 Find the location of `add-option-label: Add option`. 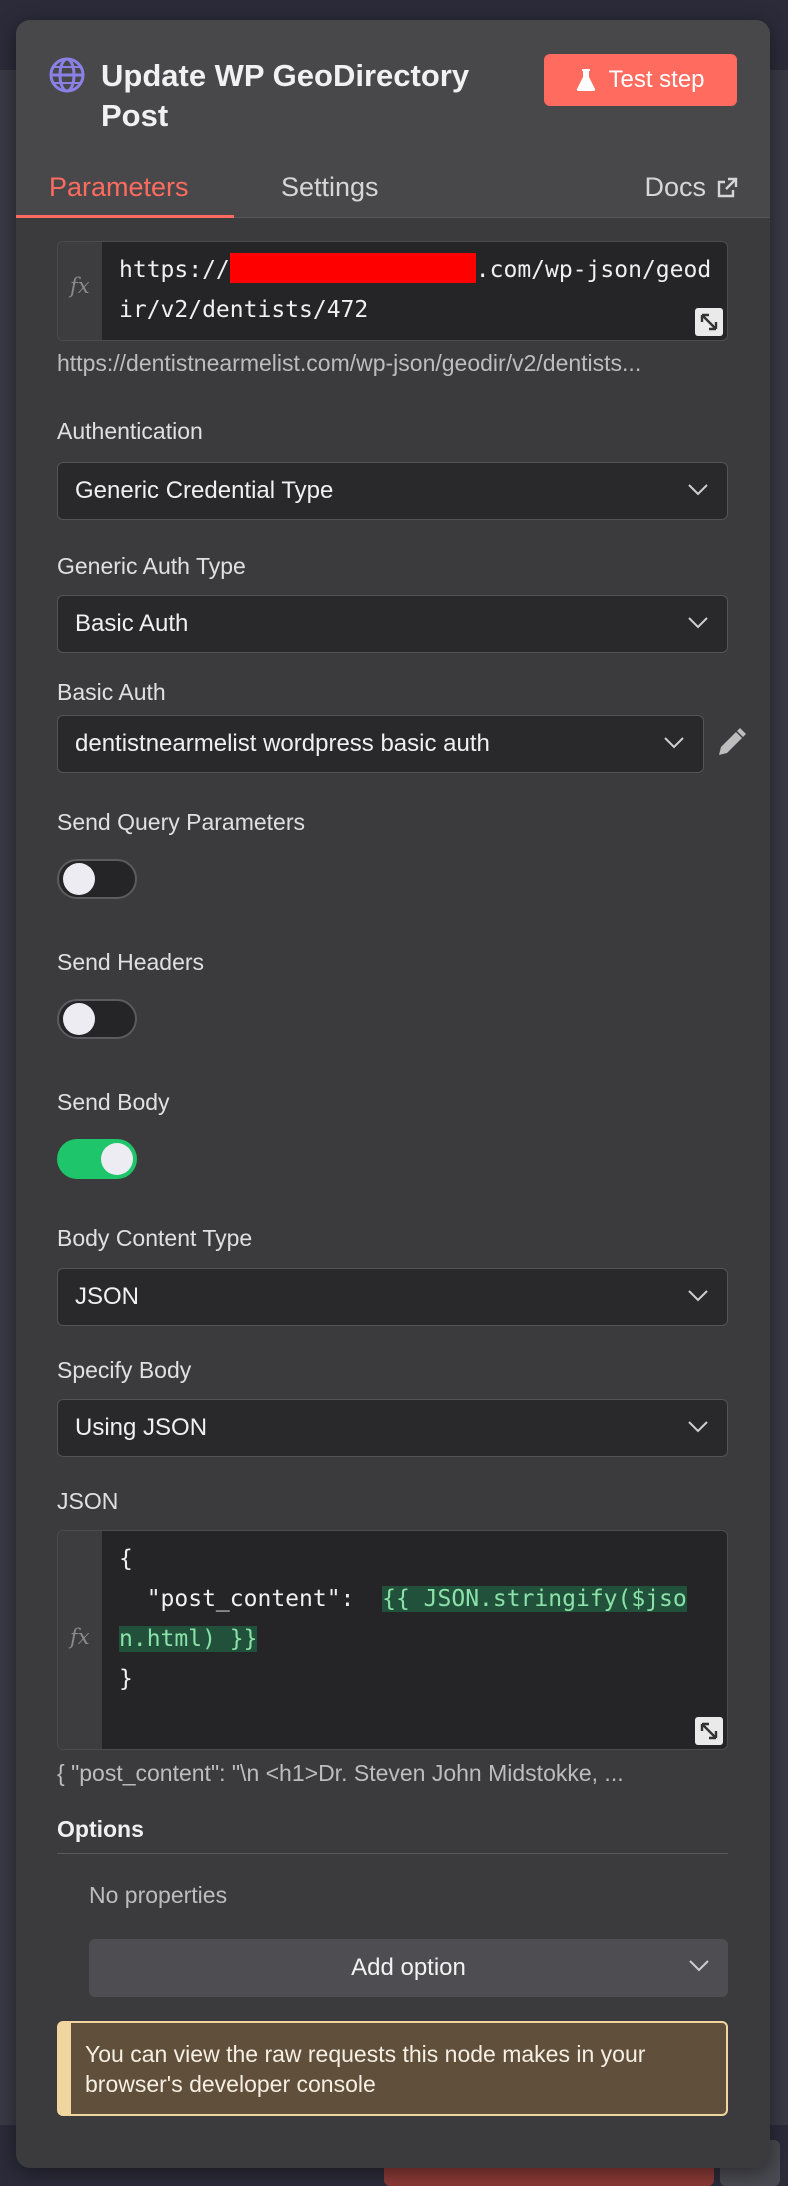

add-option-label: Add option is located at coordinates (408, 1967).